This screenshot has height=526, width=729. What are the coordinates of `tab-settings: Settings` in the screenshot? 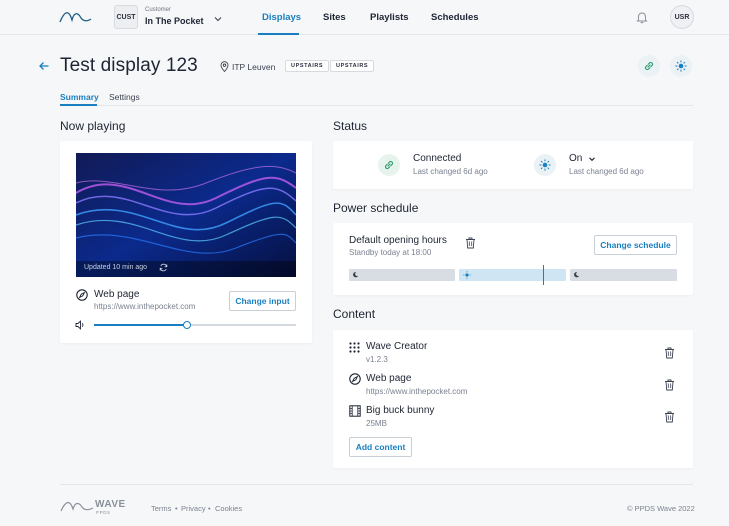 It's located at (124, 97).